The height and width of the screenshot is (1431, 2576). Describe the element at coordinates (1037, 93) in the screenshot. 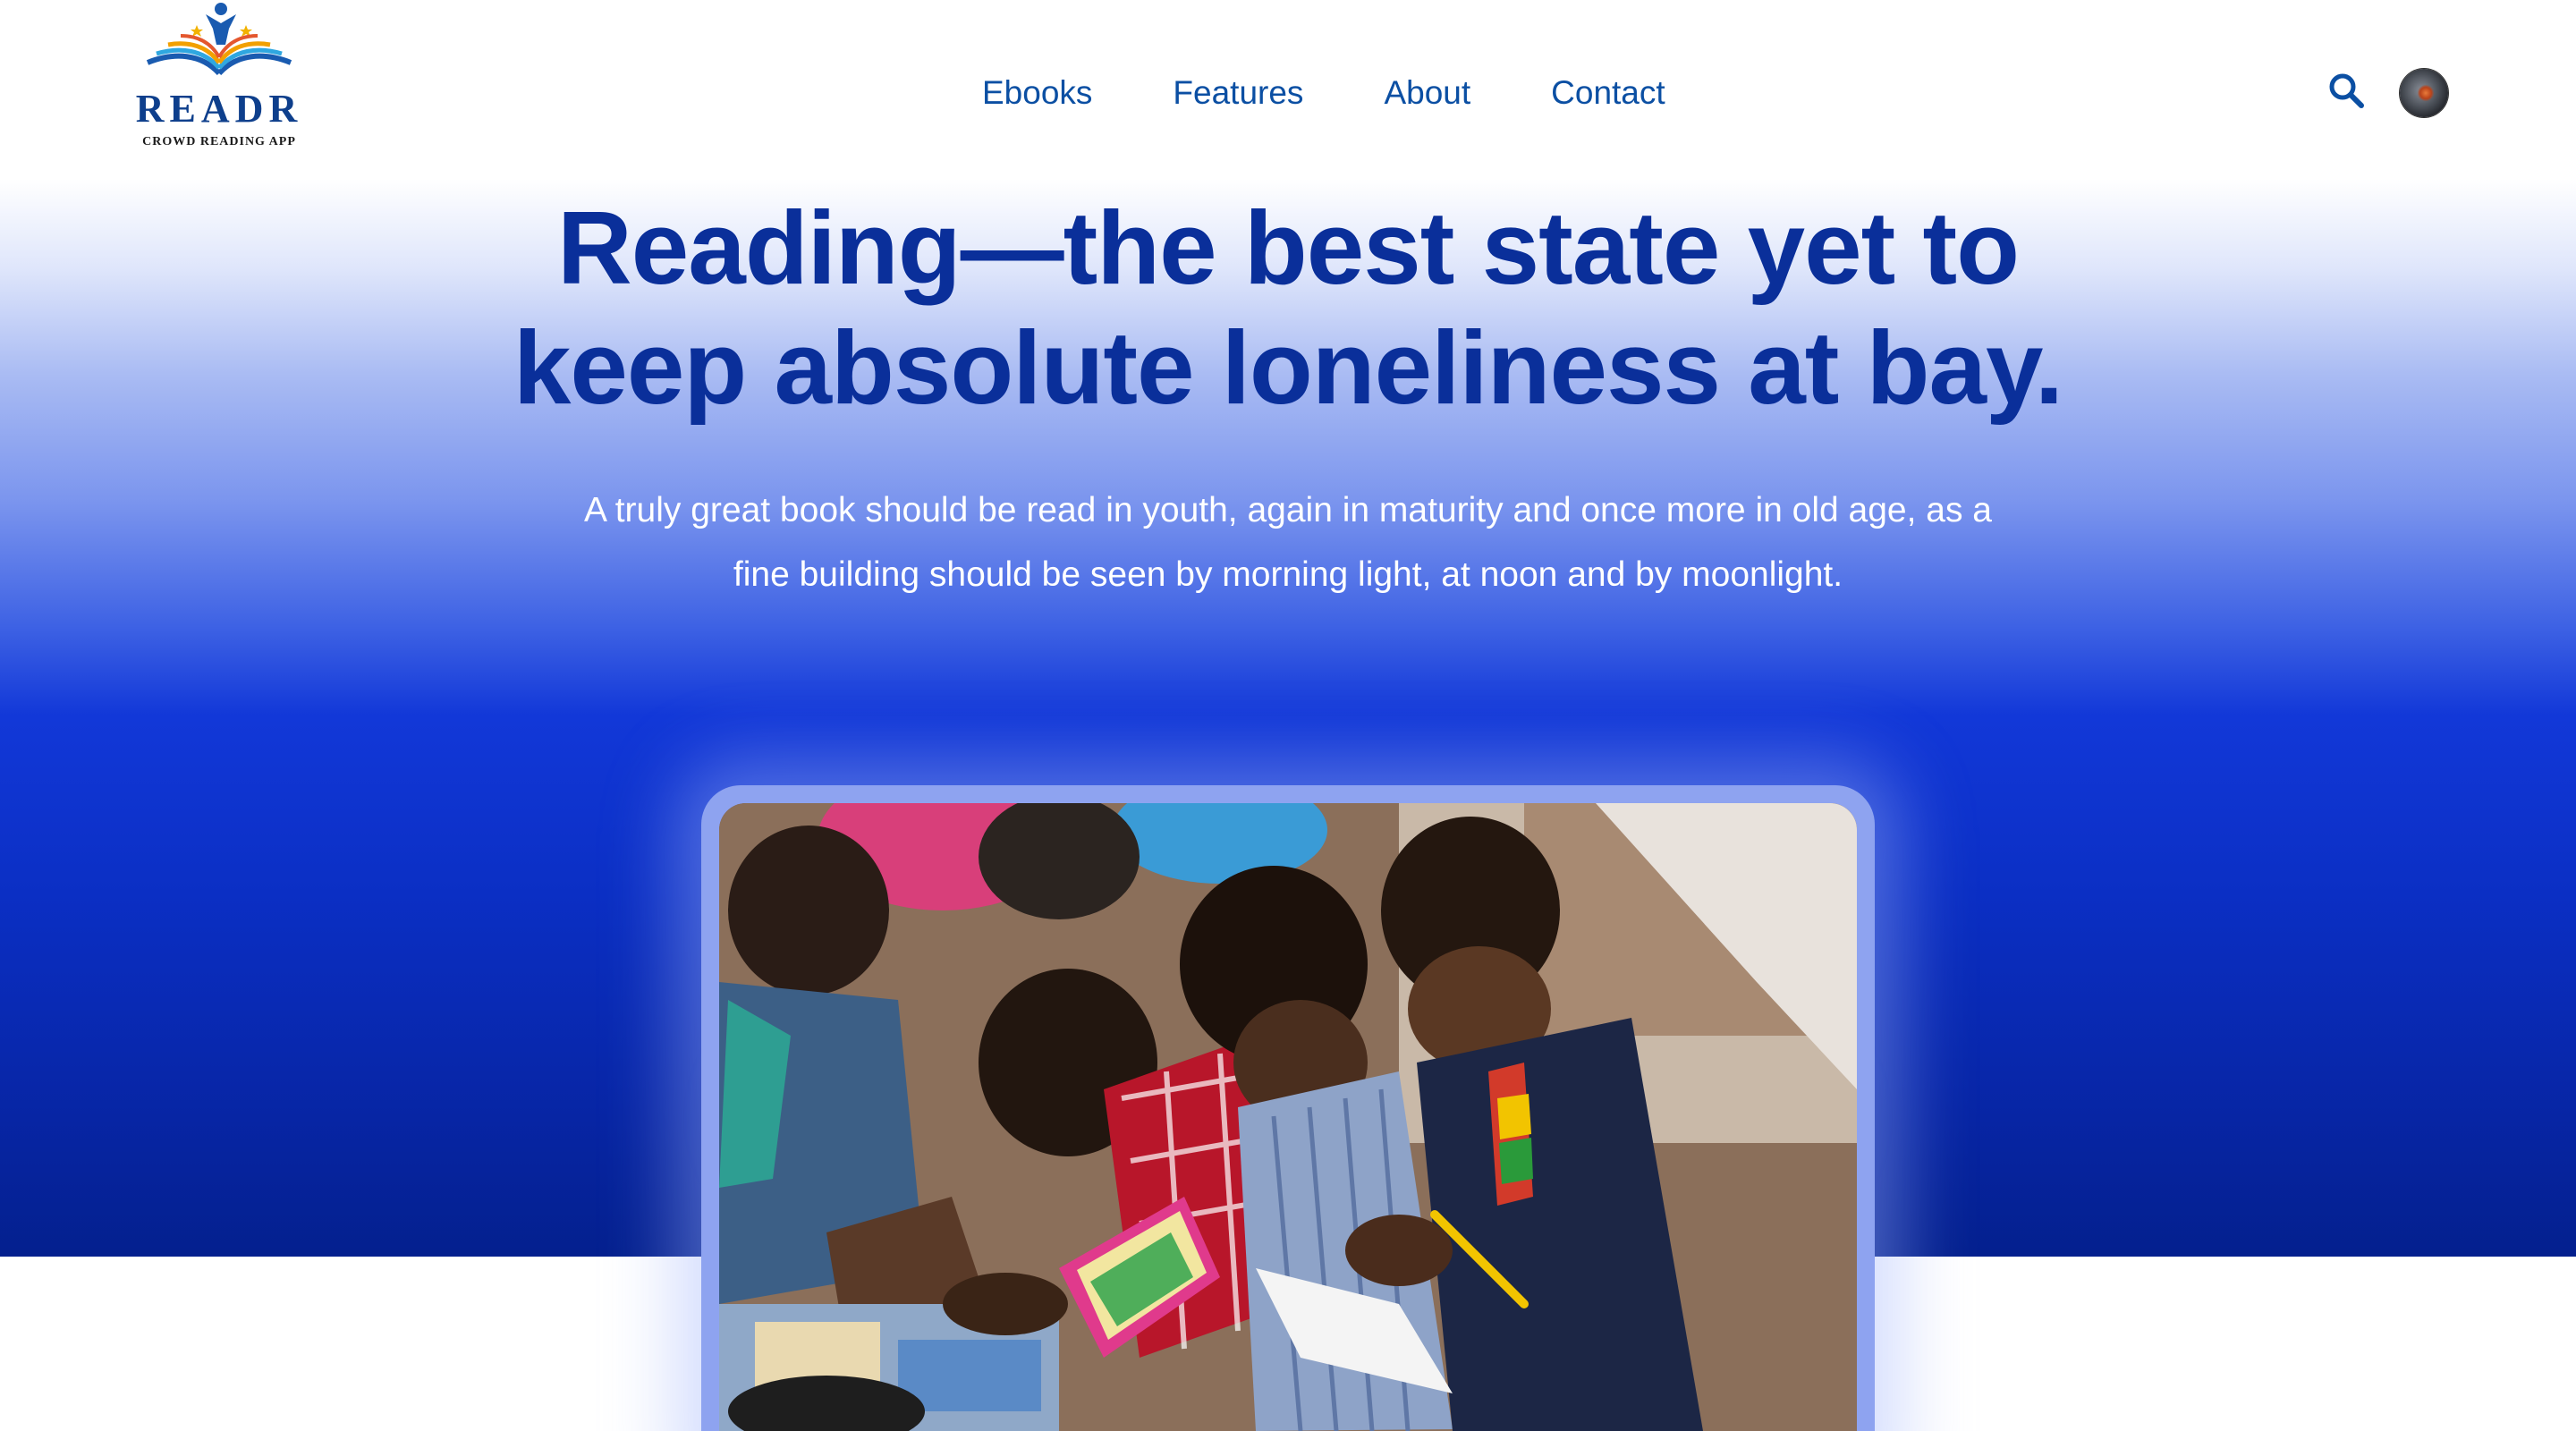

I see `nav-item-ebooks: Ebooks` at that location.